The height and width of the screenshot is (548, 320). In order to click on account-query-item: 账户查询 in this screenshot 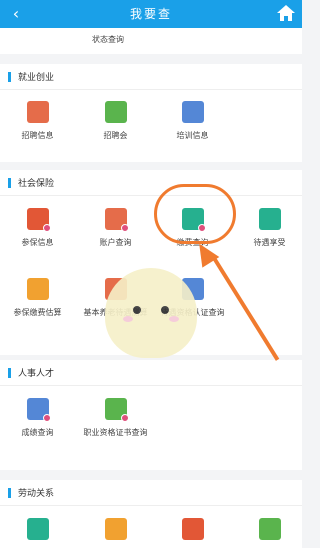, I will do `click(115, 229)`.